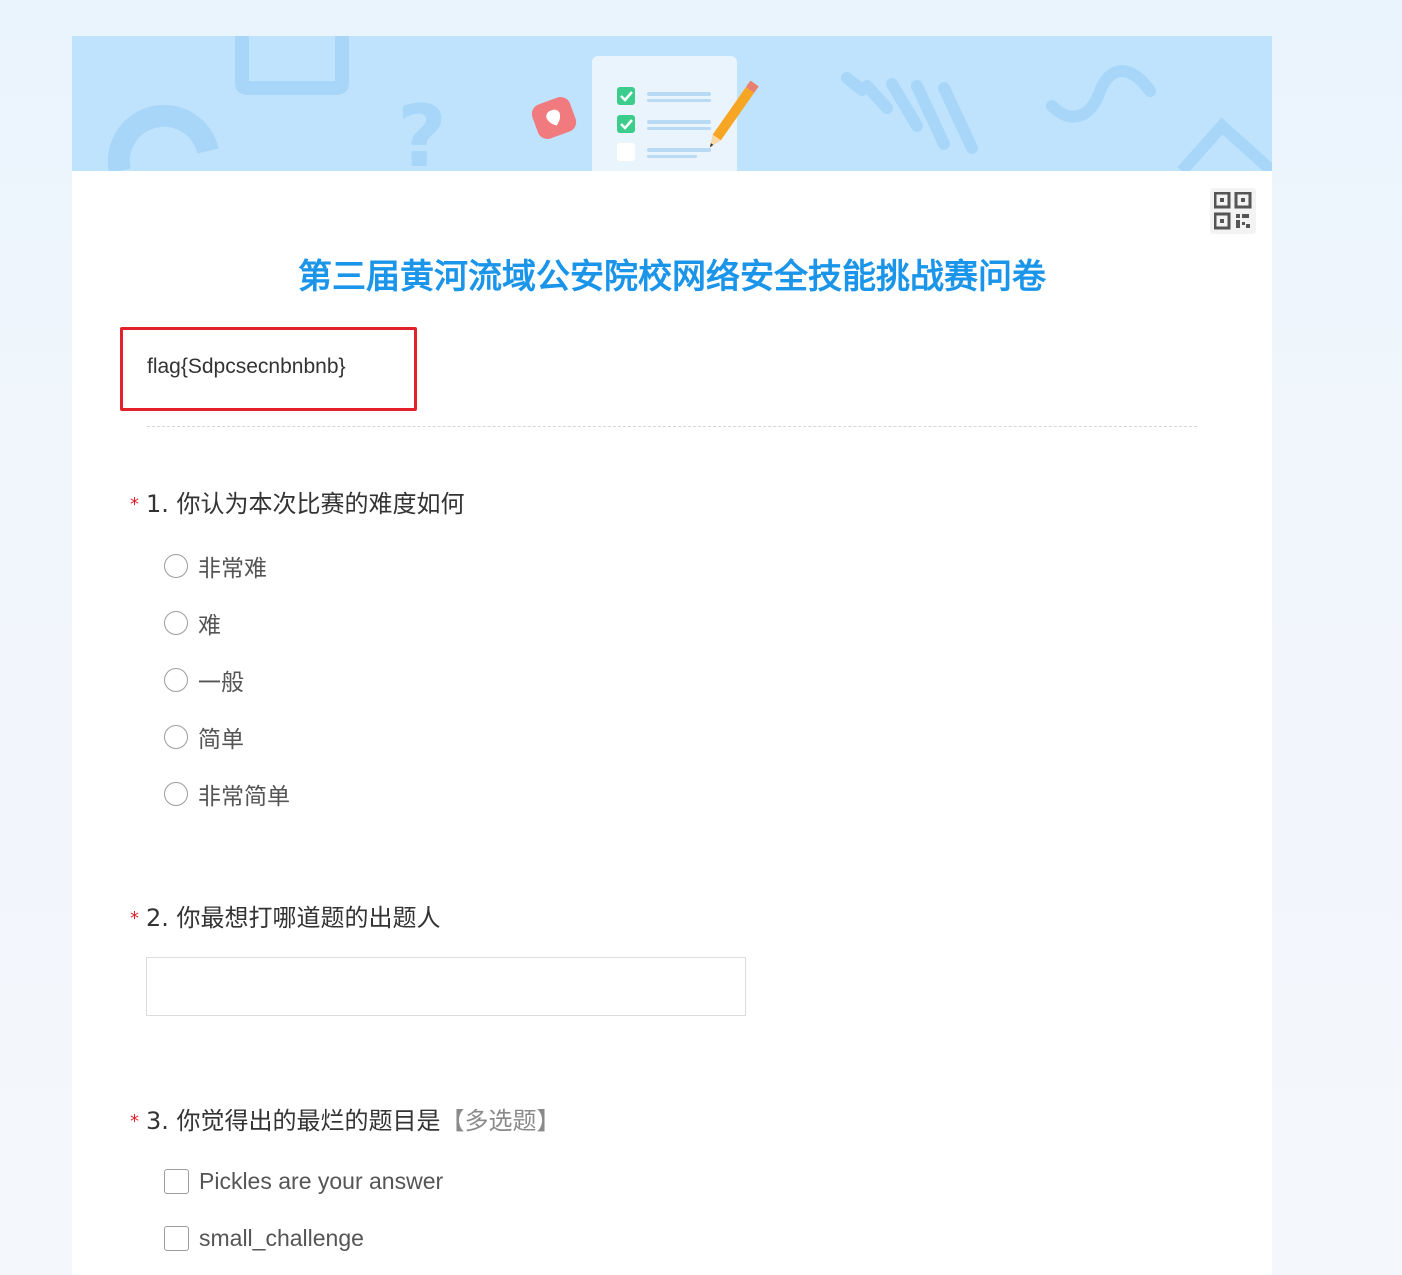 The width and height of the screenshot is (1402, 1275). I want to click on question-1-title: * 1. 你认为本次比赛的难度如何, so click(297, 501).